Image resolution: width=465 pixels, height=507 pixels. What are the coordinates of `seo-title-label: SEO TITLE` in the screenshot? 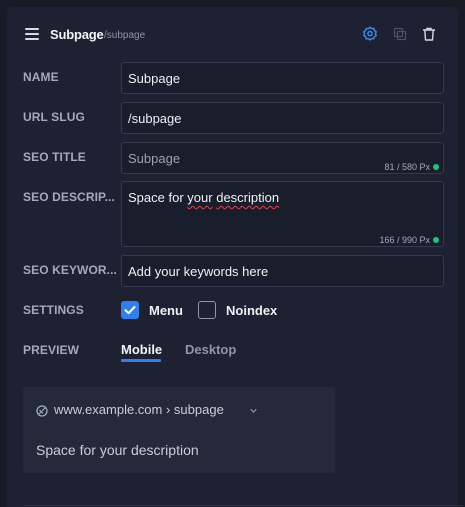 It's located at (54, 157).